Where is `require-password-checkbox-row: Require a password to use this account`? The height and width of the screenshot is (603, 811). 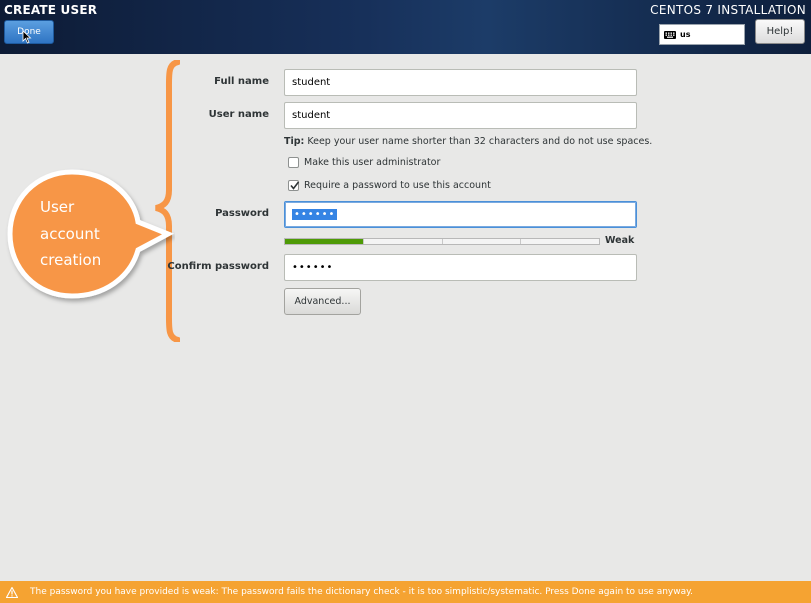 require-password-checkbox-row: Require a password to use this account is located at coordinates (389, 185).